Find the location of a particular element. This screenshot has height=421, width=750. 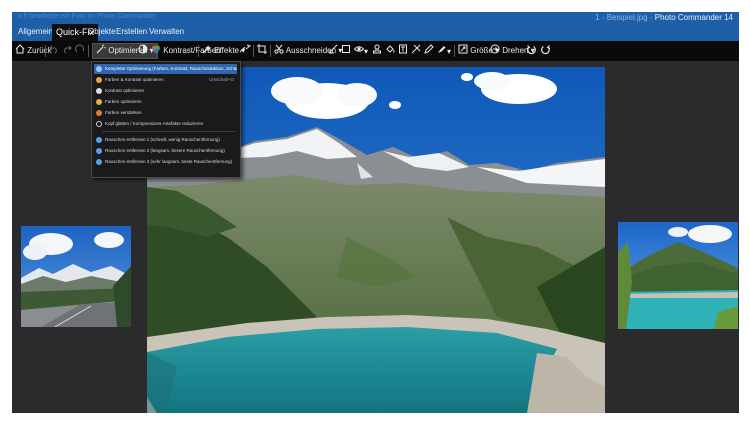

highlight-icon is located at coordinates (442, 49).